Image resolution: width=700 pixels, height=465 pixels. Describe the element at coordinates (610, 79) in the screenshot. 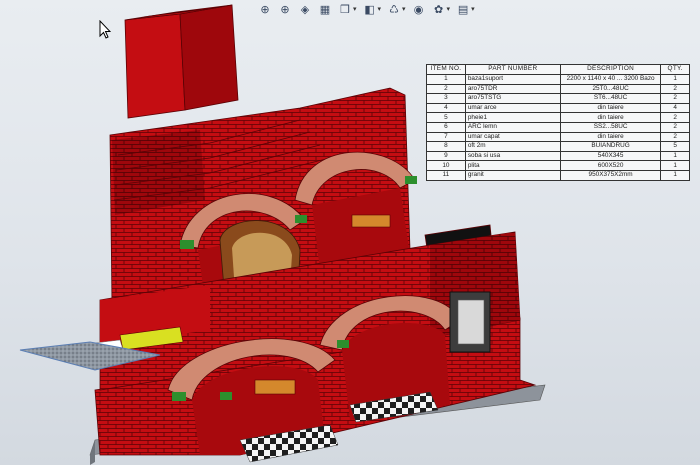

I see `bom-description: 2200 x 1140 x 40 ... 3200 Bazo` at that location.